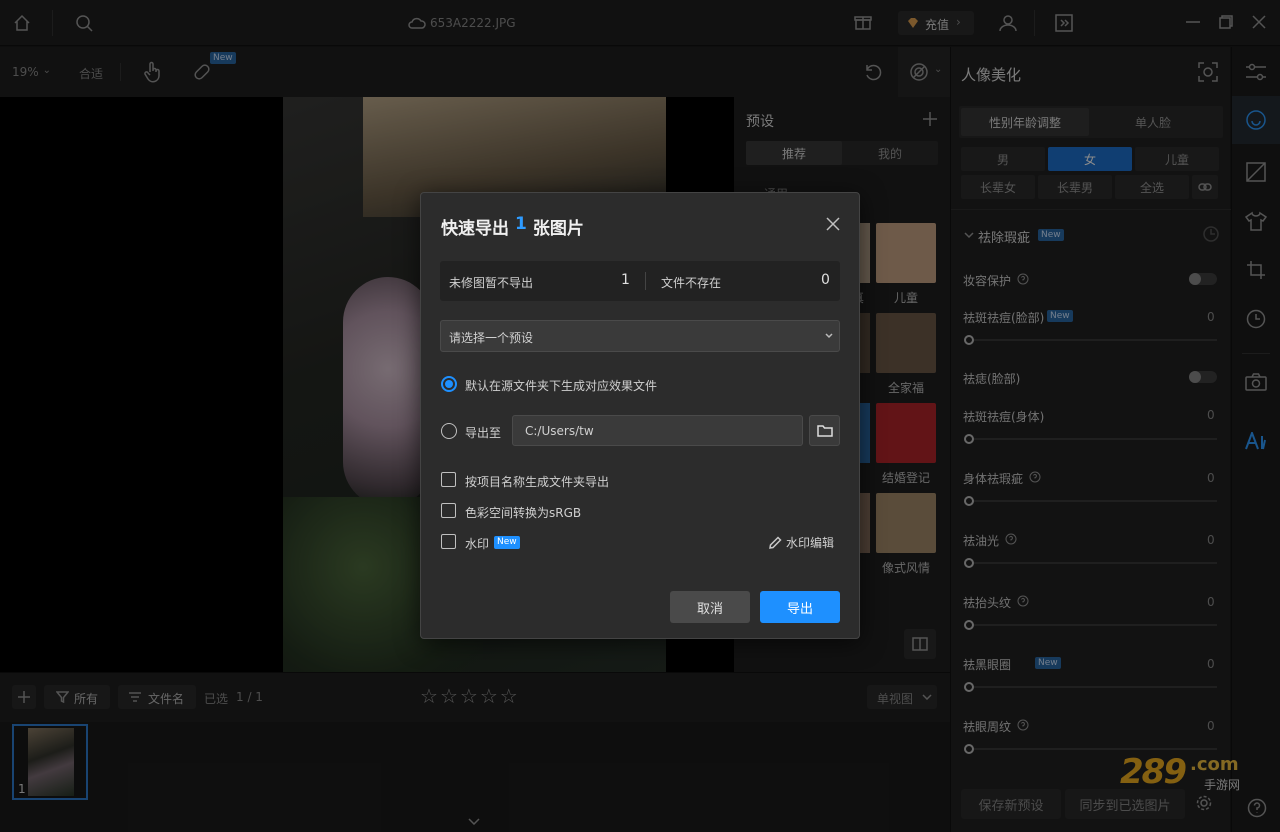  What do you see at coordinates (640, 336) in the screenshot?
I see `preset-select: 请选择一个预设` at bounding box center [640, 336].